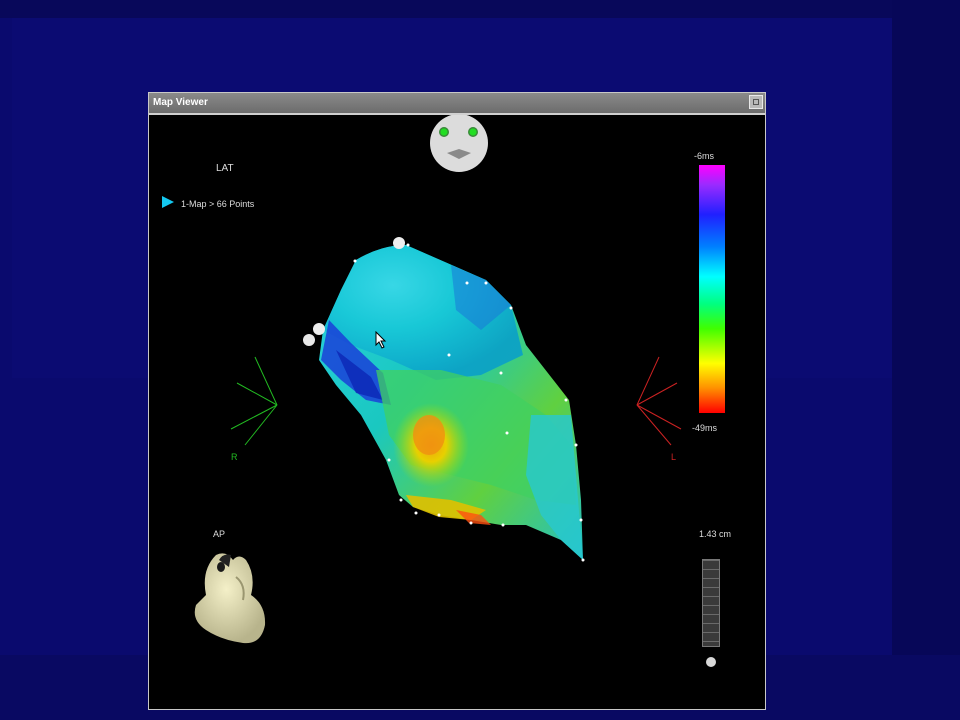  Describe the element at coordinates (659, 401) in the screenshot. I see `orientation-left-icon` at that location.